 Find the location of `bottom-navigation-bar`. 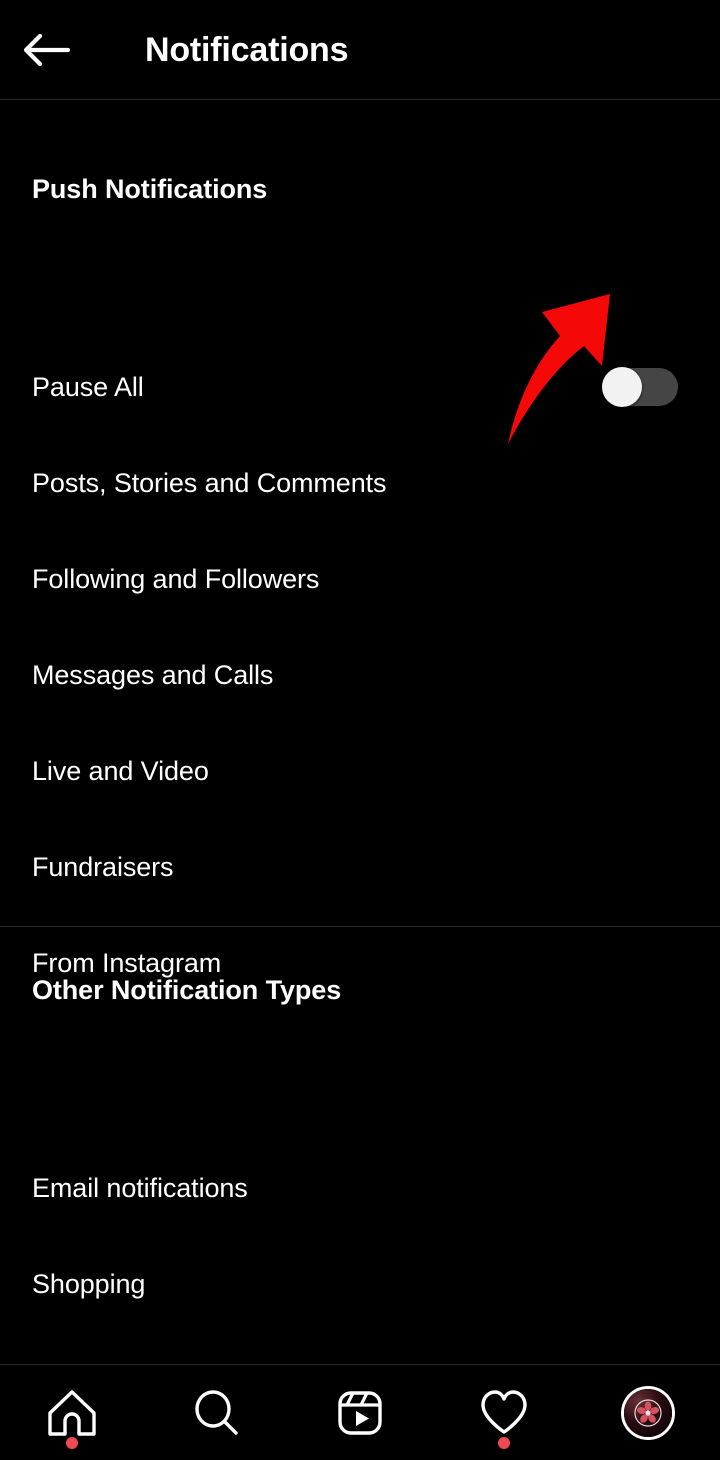

bottom-navigation-bar is located at coordinates (360, 1412).